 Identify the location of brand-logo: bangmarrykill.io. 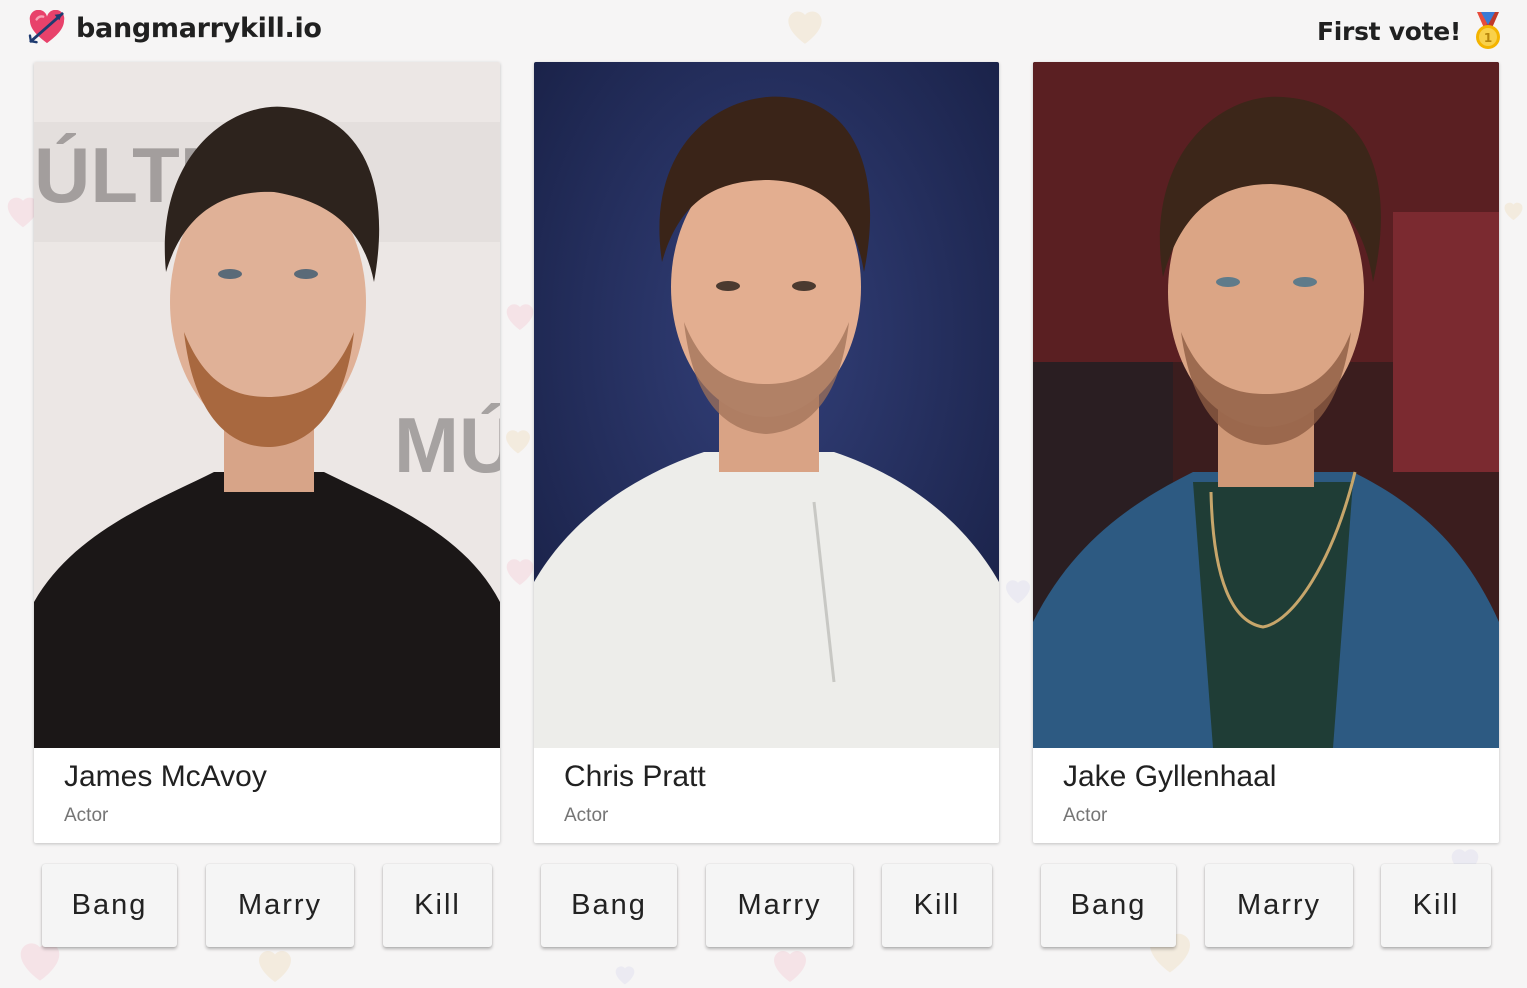
(175, 28).